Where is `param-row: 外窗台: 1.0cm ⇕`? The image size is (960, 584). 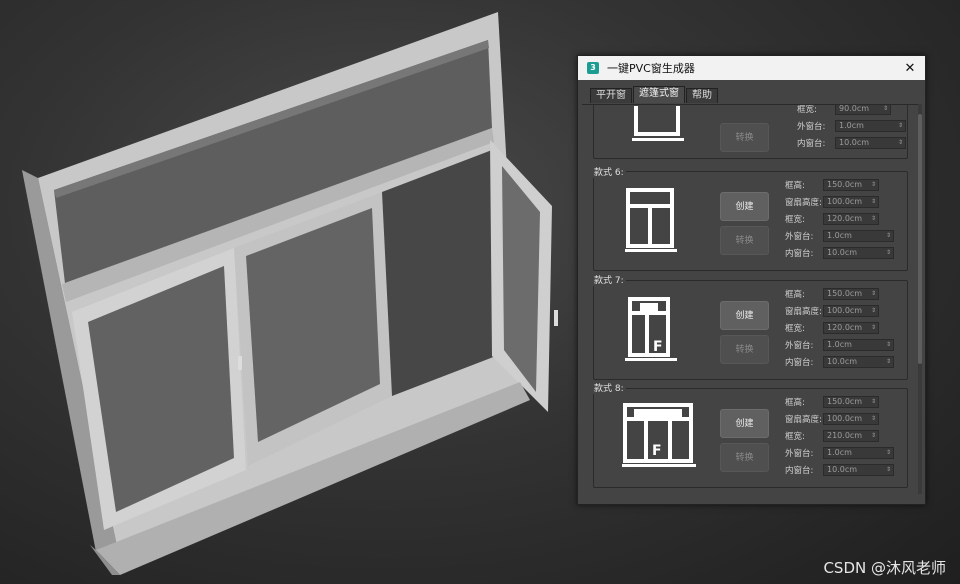
param-row: 外窗台: 1.0cm ⇕ is located at coordinates (851, 126).